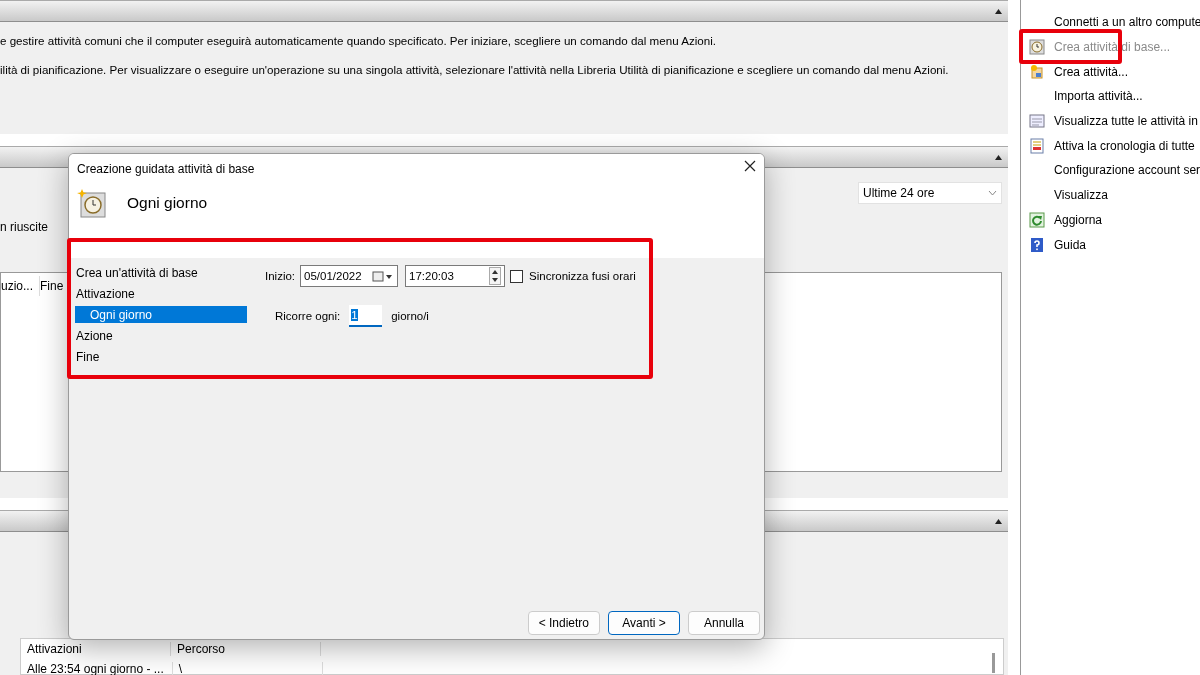 The width and height of the screenshot is (1200, 675). Describe the element at coordinates (96, 649) in the screenshot. I see `column-header: Attivazioni` at that location.